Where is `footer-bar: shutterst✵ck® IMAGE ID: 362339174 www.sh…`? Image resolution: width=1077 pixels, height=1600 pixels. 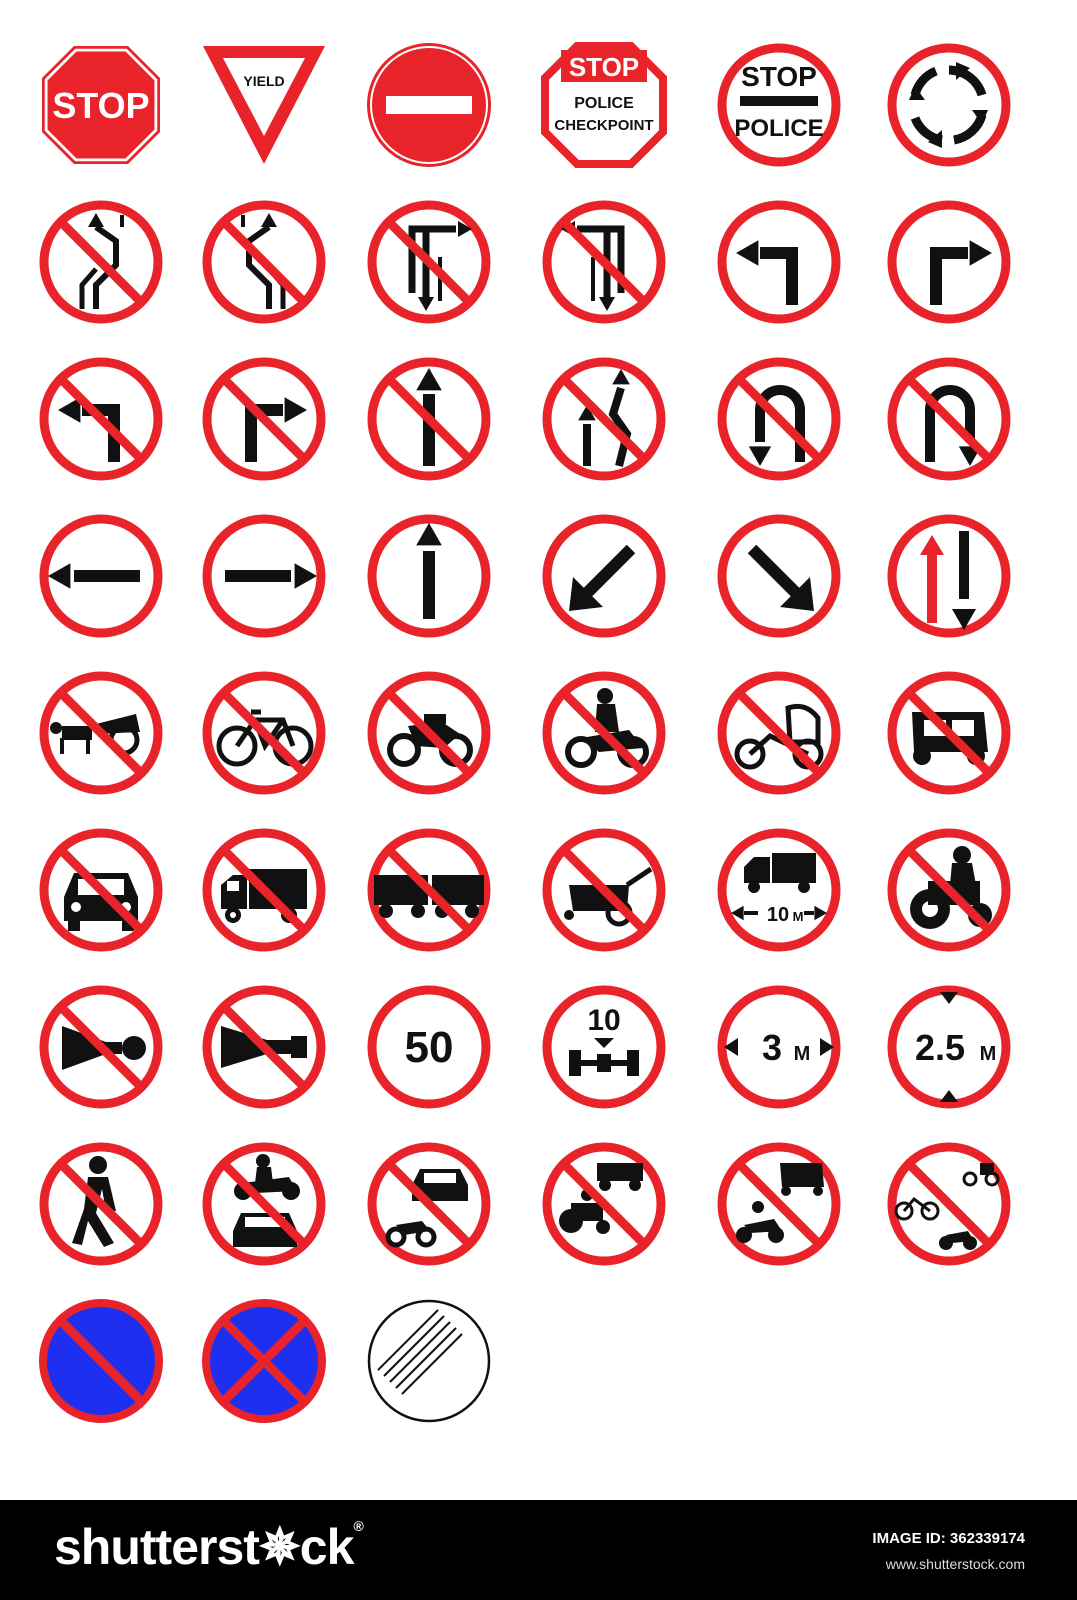 footer-bar: shutterst✵ck® IMAGE ID: 362339174 www.sh… is located at coordinates (538, 1550).